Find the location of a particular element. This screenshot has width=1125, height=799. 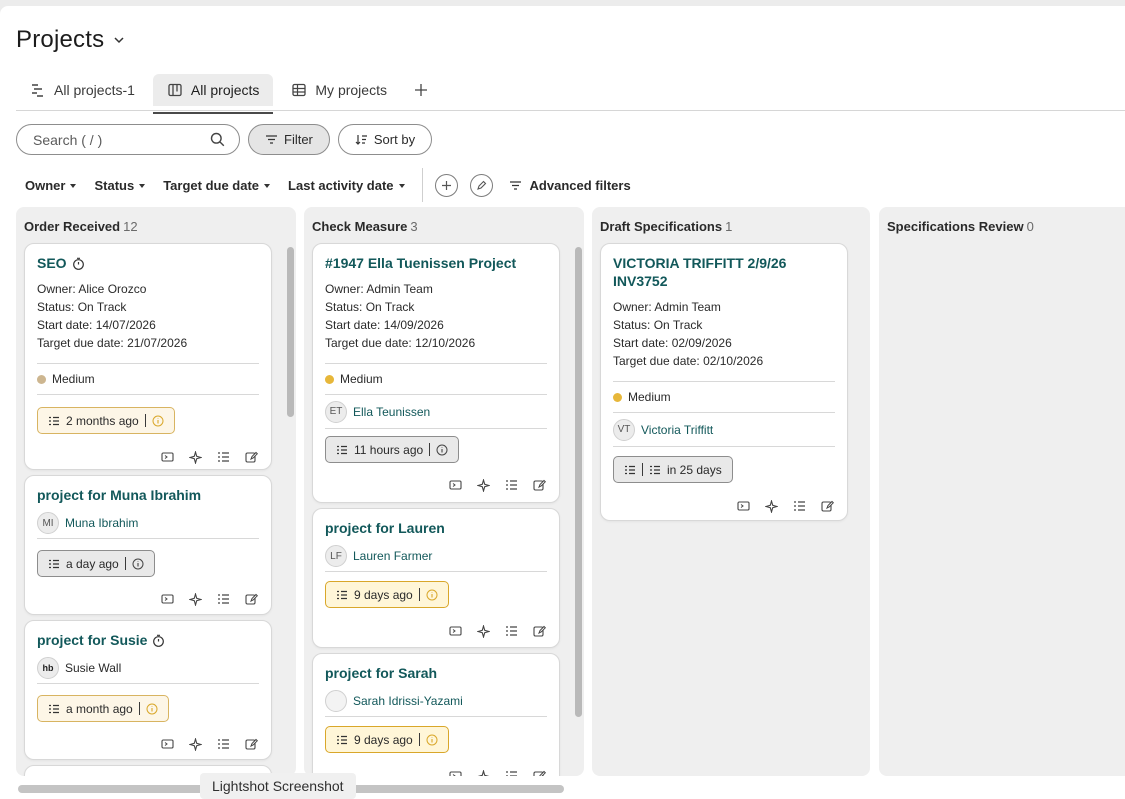

taskbar-lightshot-label: Lightshot Screenshot is located at coordinates (278, 786).